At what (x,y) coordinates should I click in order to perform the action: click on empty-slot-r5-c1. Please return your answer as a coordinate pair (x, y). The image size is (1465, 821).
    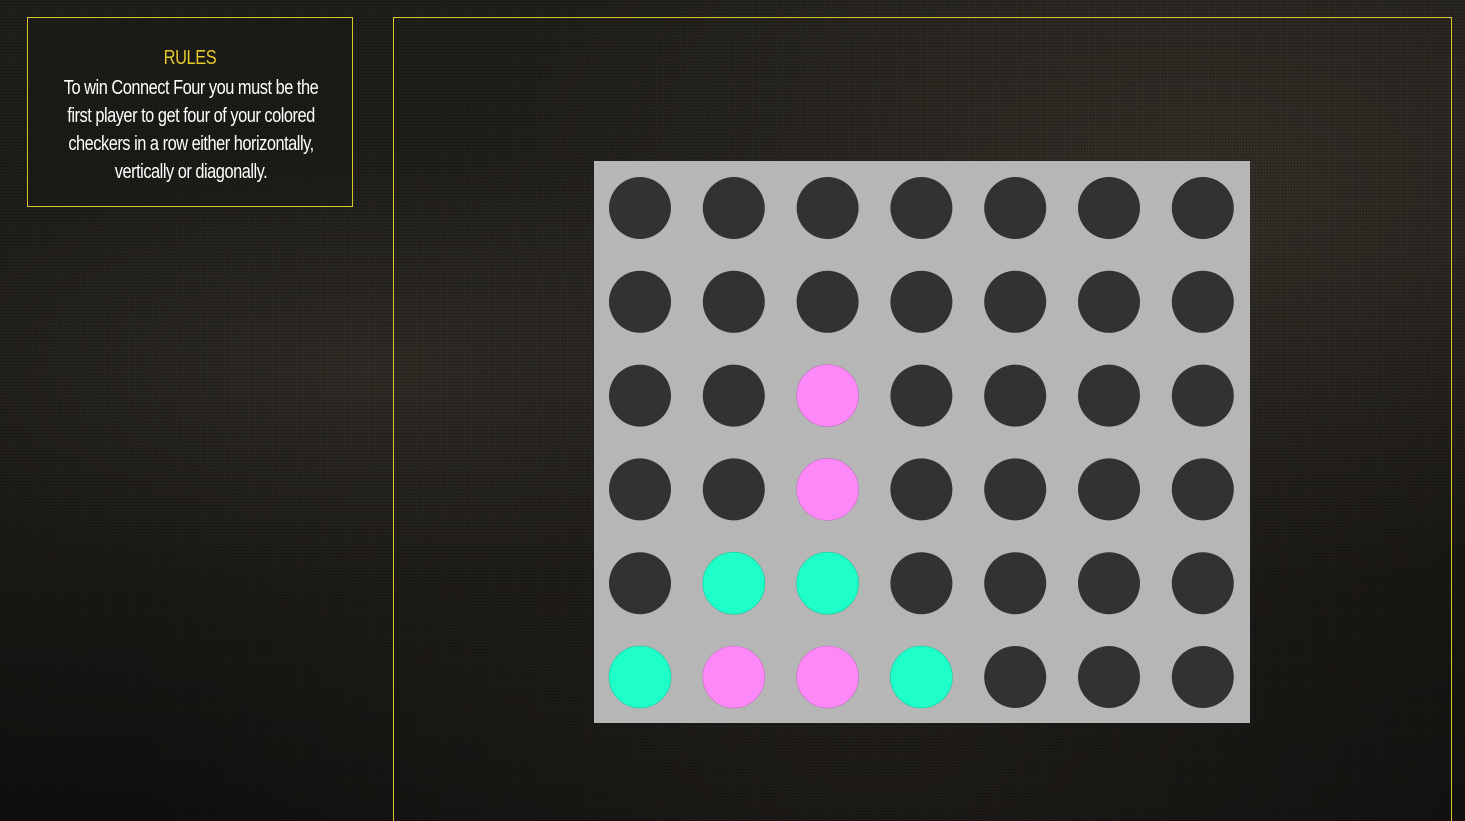
    Looking at the image, I should click on (640, 583).